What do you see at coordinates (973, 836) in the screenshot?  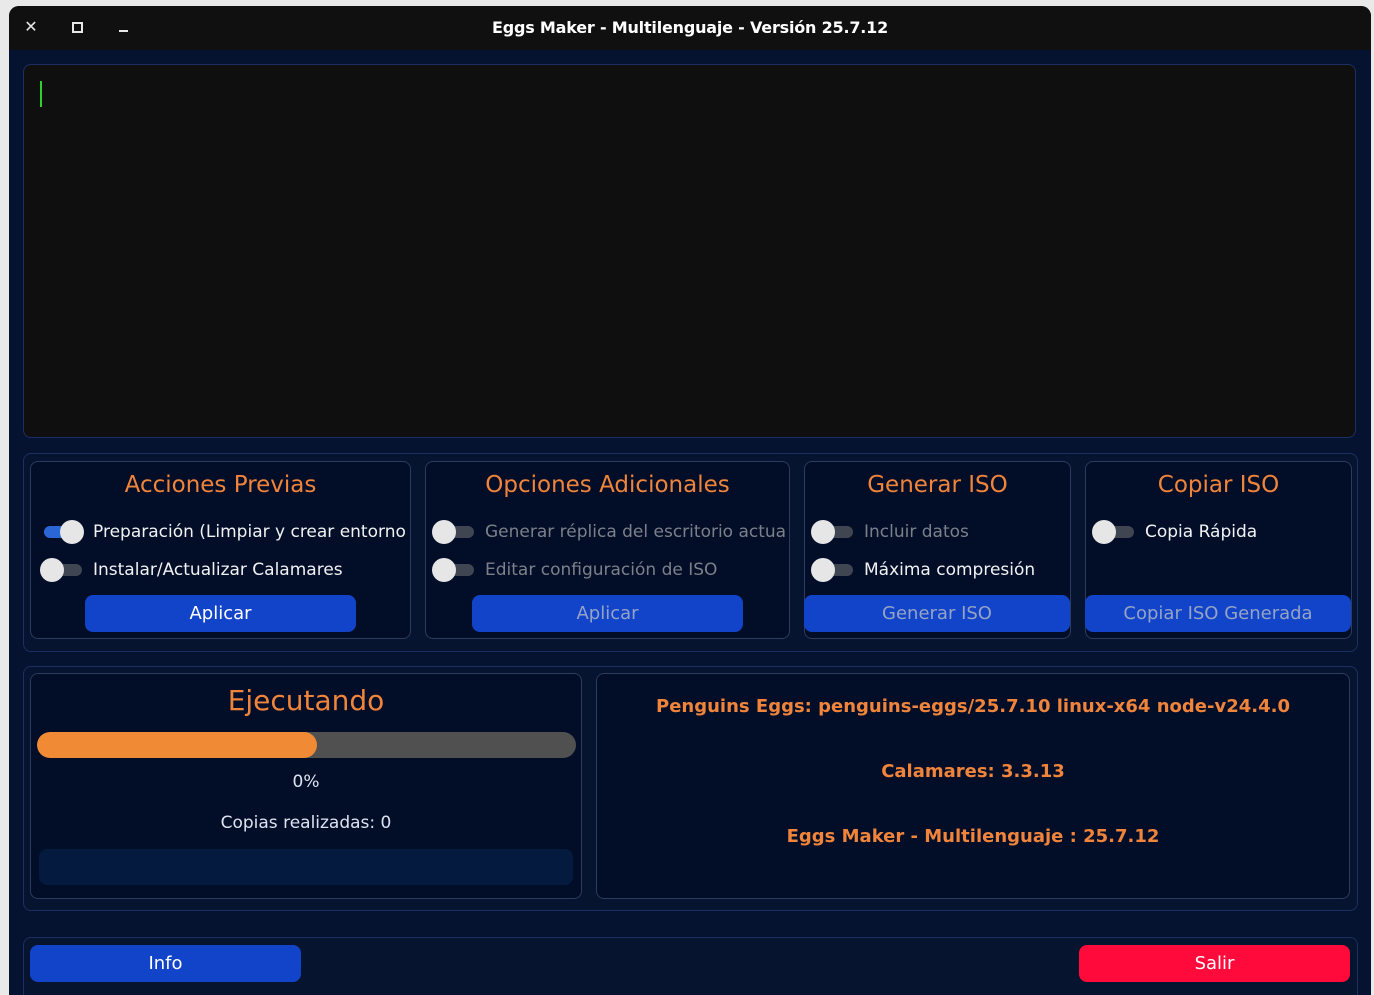 I see `eggs-maker-version: Eggs Maker - Multilenguaje : 25.7.12` at bounding box center [973, 836].